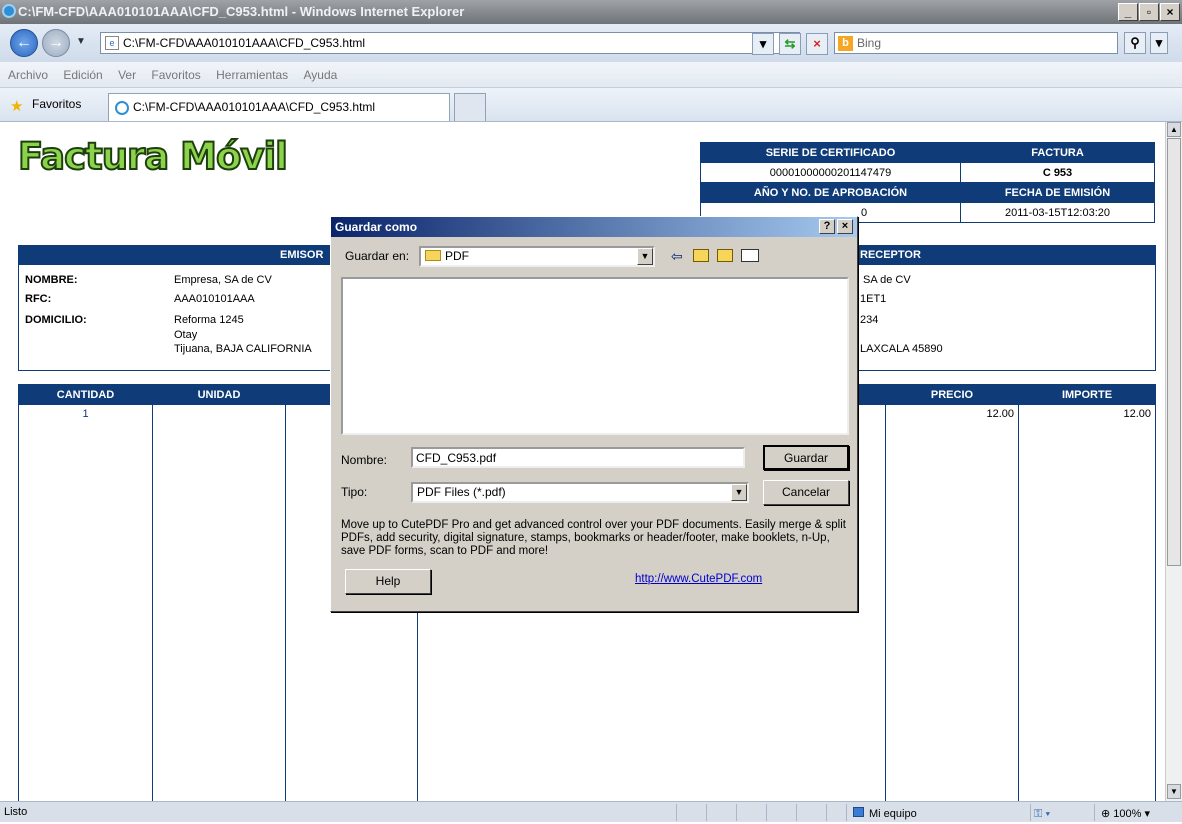 The height and width of the screenshot is (824, 1182). What do you see at coordinates (739, 492) in the screenshot?
I see `file-type-dropdown-icon: ▼` at bounding box center [739, 492].